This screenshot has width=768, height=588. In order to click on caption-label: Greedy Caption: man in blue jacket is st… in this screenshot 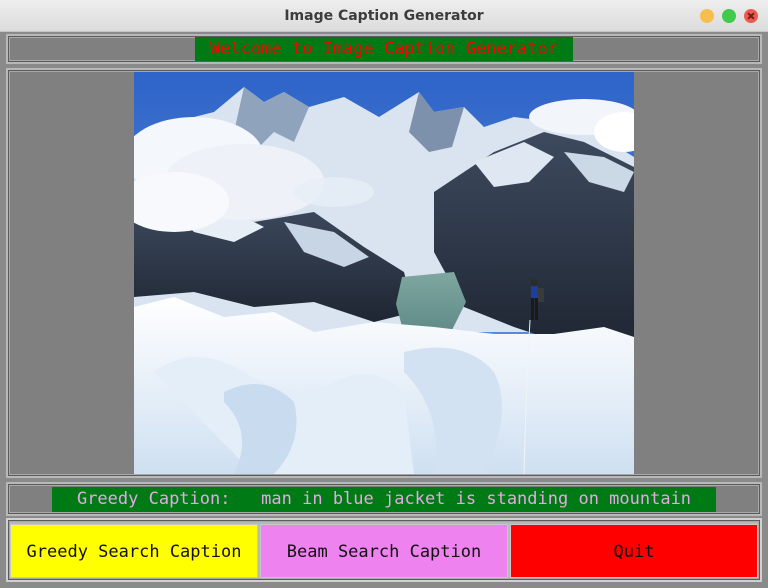, I will do `click(384, 499)`.